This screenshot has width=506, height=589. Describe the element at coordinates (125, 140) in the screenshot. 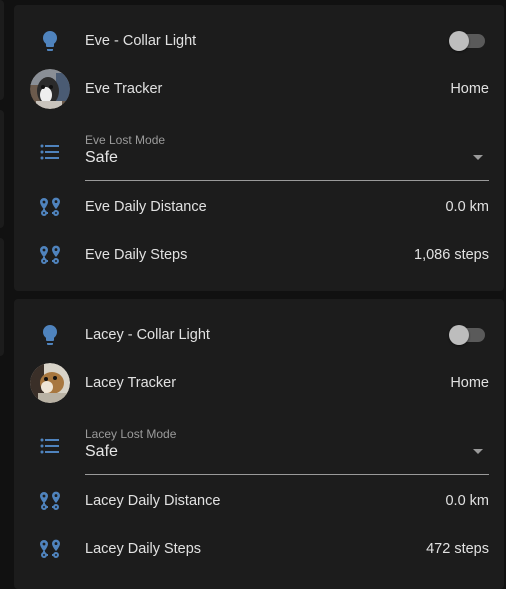

I see `eve-lost-mode-caption: Eve Lost Mode` at that location.